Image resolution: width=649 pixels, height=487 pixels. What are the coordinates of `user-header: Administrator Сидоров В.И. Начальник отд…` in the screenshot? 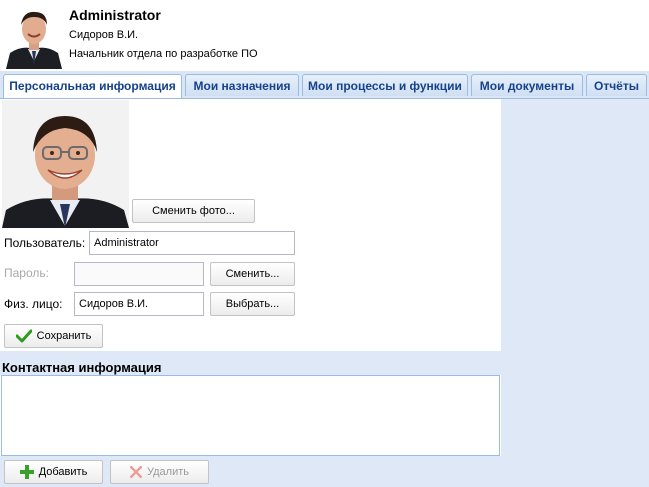 It's located at (324, 36).